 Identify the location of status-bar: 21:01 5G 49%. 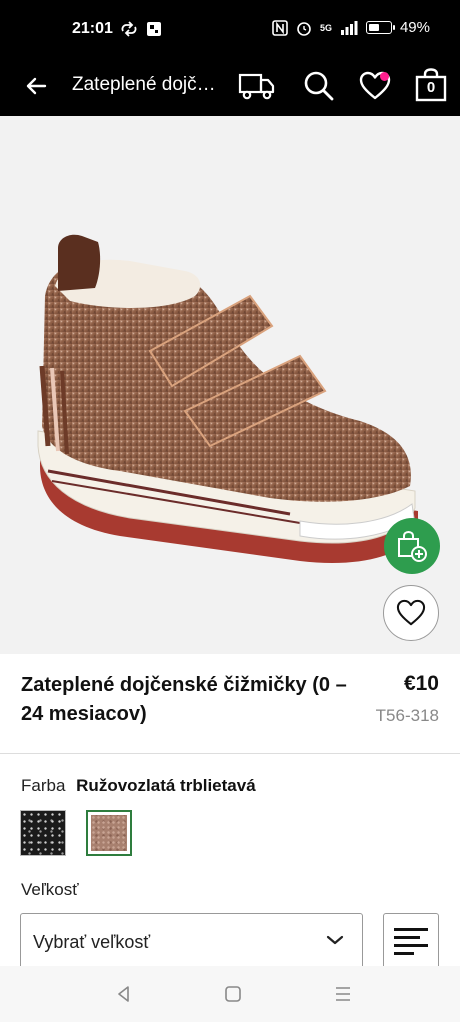
(230, 29).